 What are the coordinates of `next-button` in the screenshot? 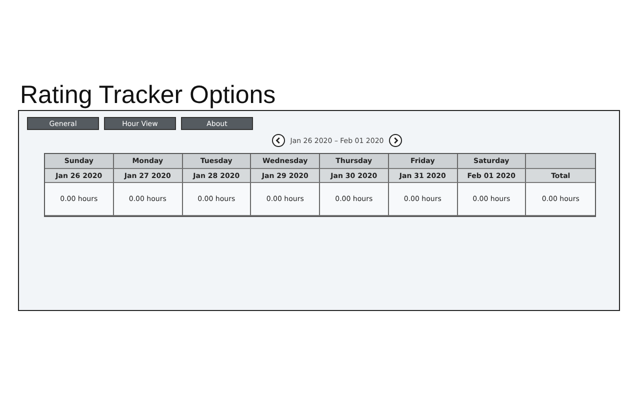 It's located at (395, 140).